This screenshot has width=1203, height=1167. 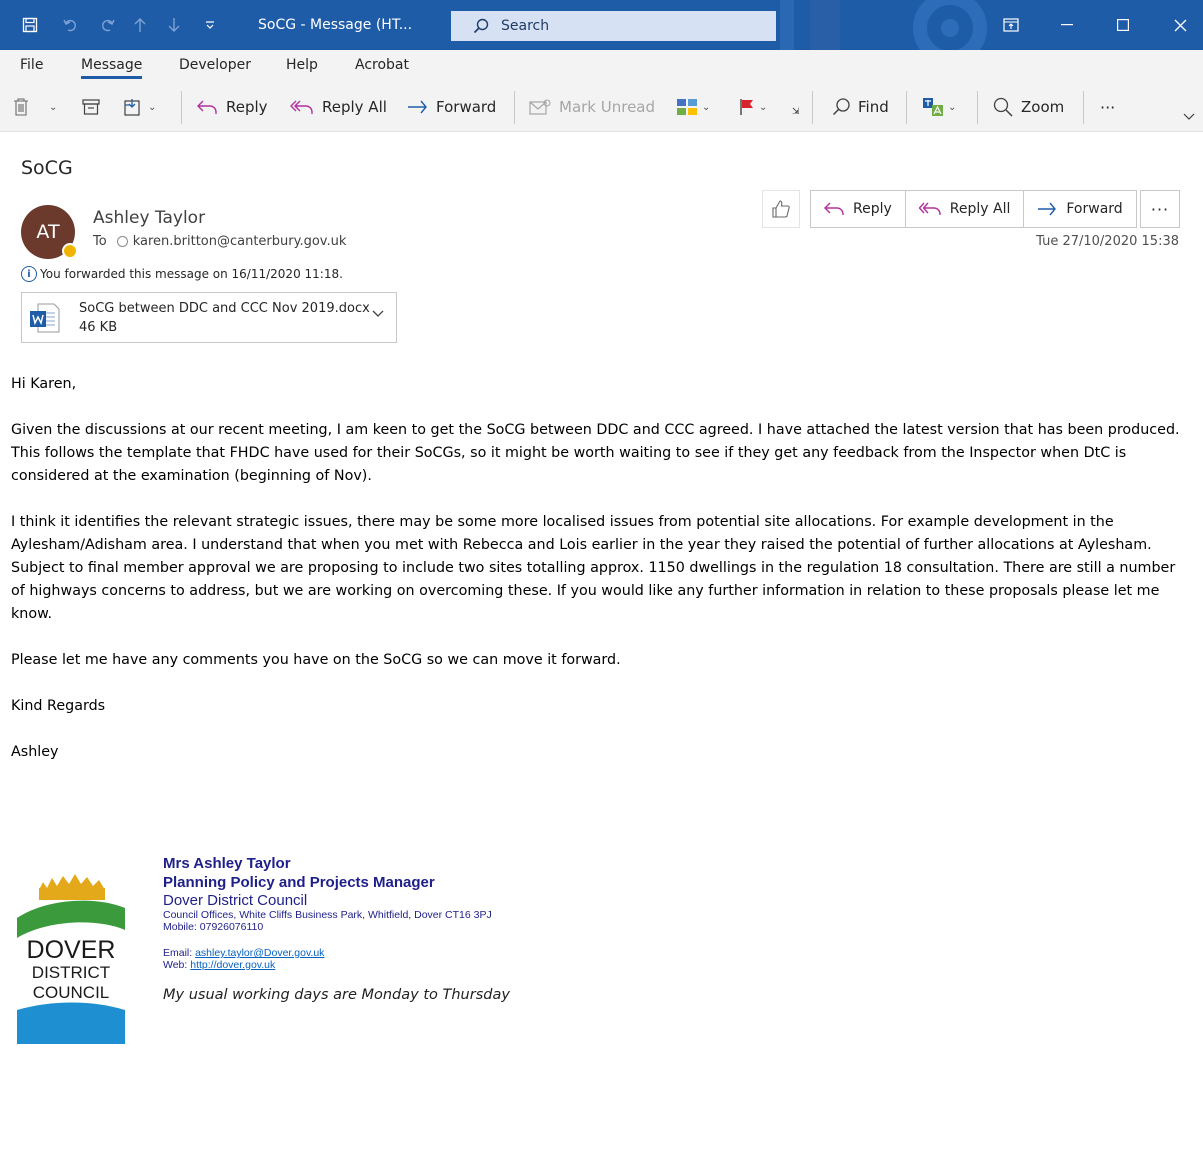 What do you see at coordinates (1107, 241) in the screenshot?
I see `message-date: Tue 27/10/2020 15:38` at bounding box center [1107, 241].